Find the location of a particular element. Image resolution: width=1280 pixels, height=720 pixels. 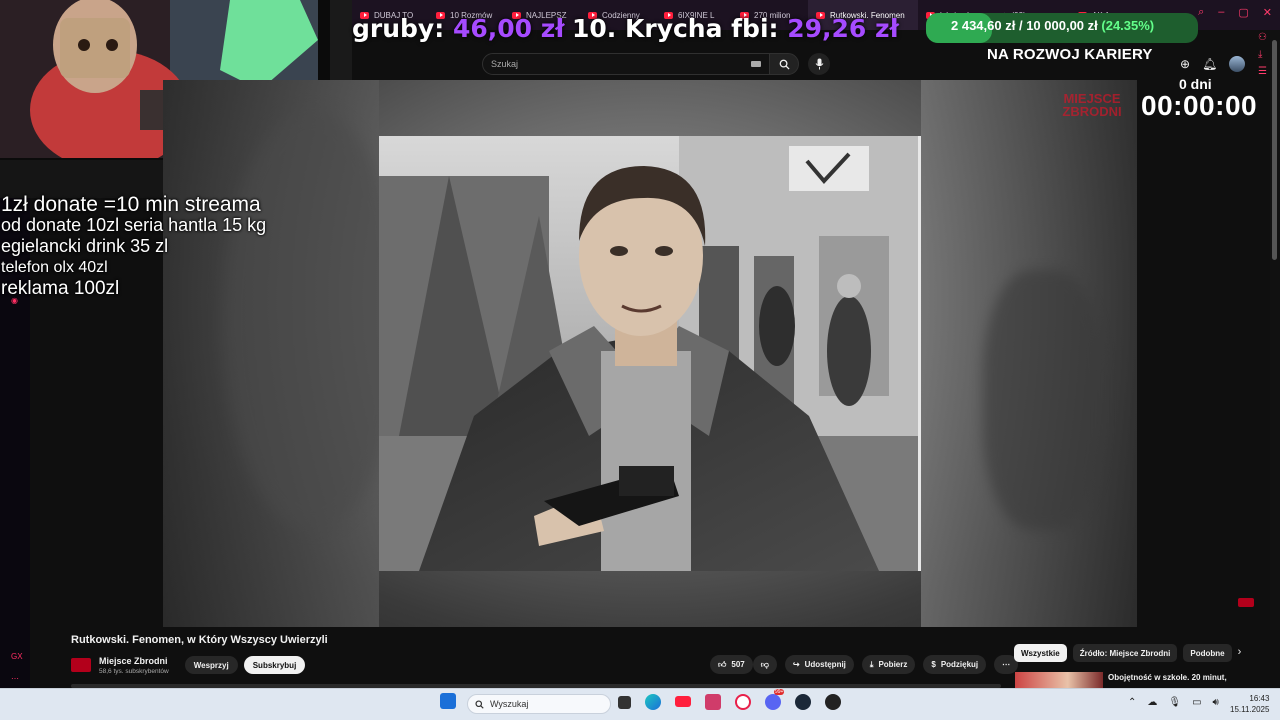

taskbar-search-label: Wyszukaj is located at coordinates (509, 704).